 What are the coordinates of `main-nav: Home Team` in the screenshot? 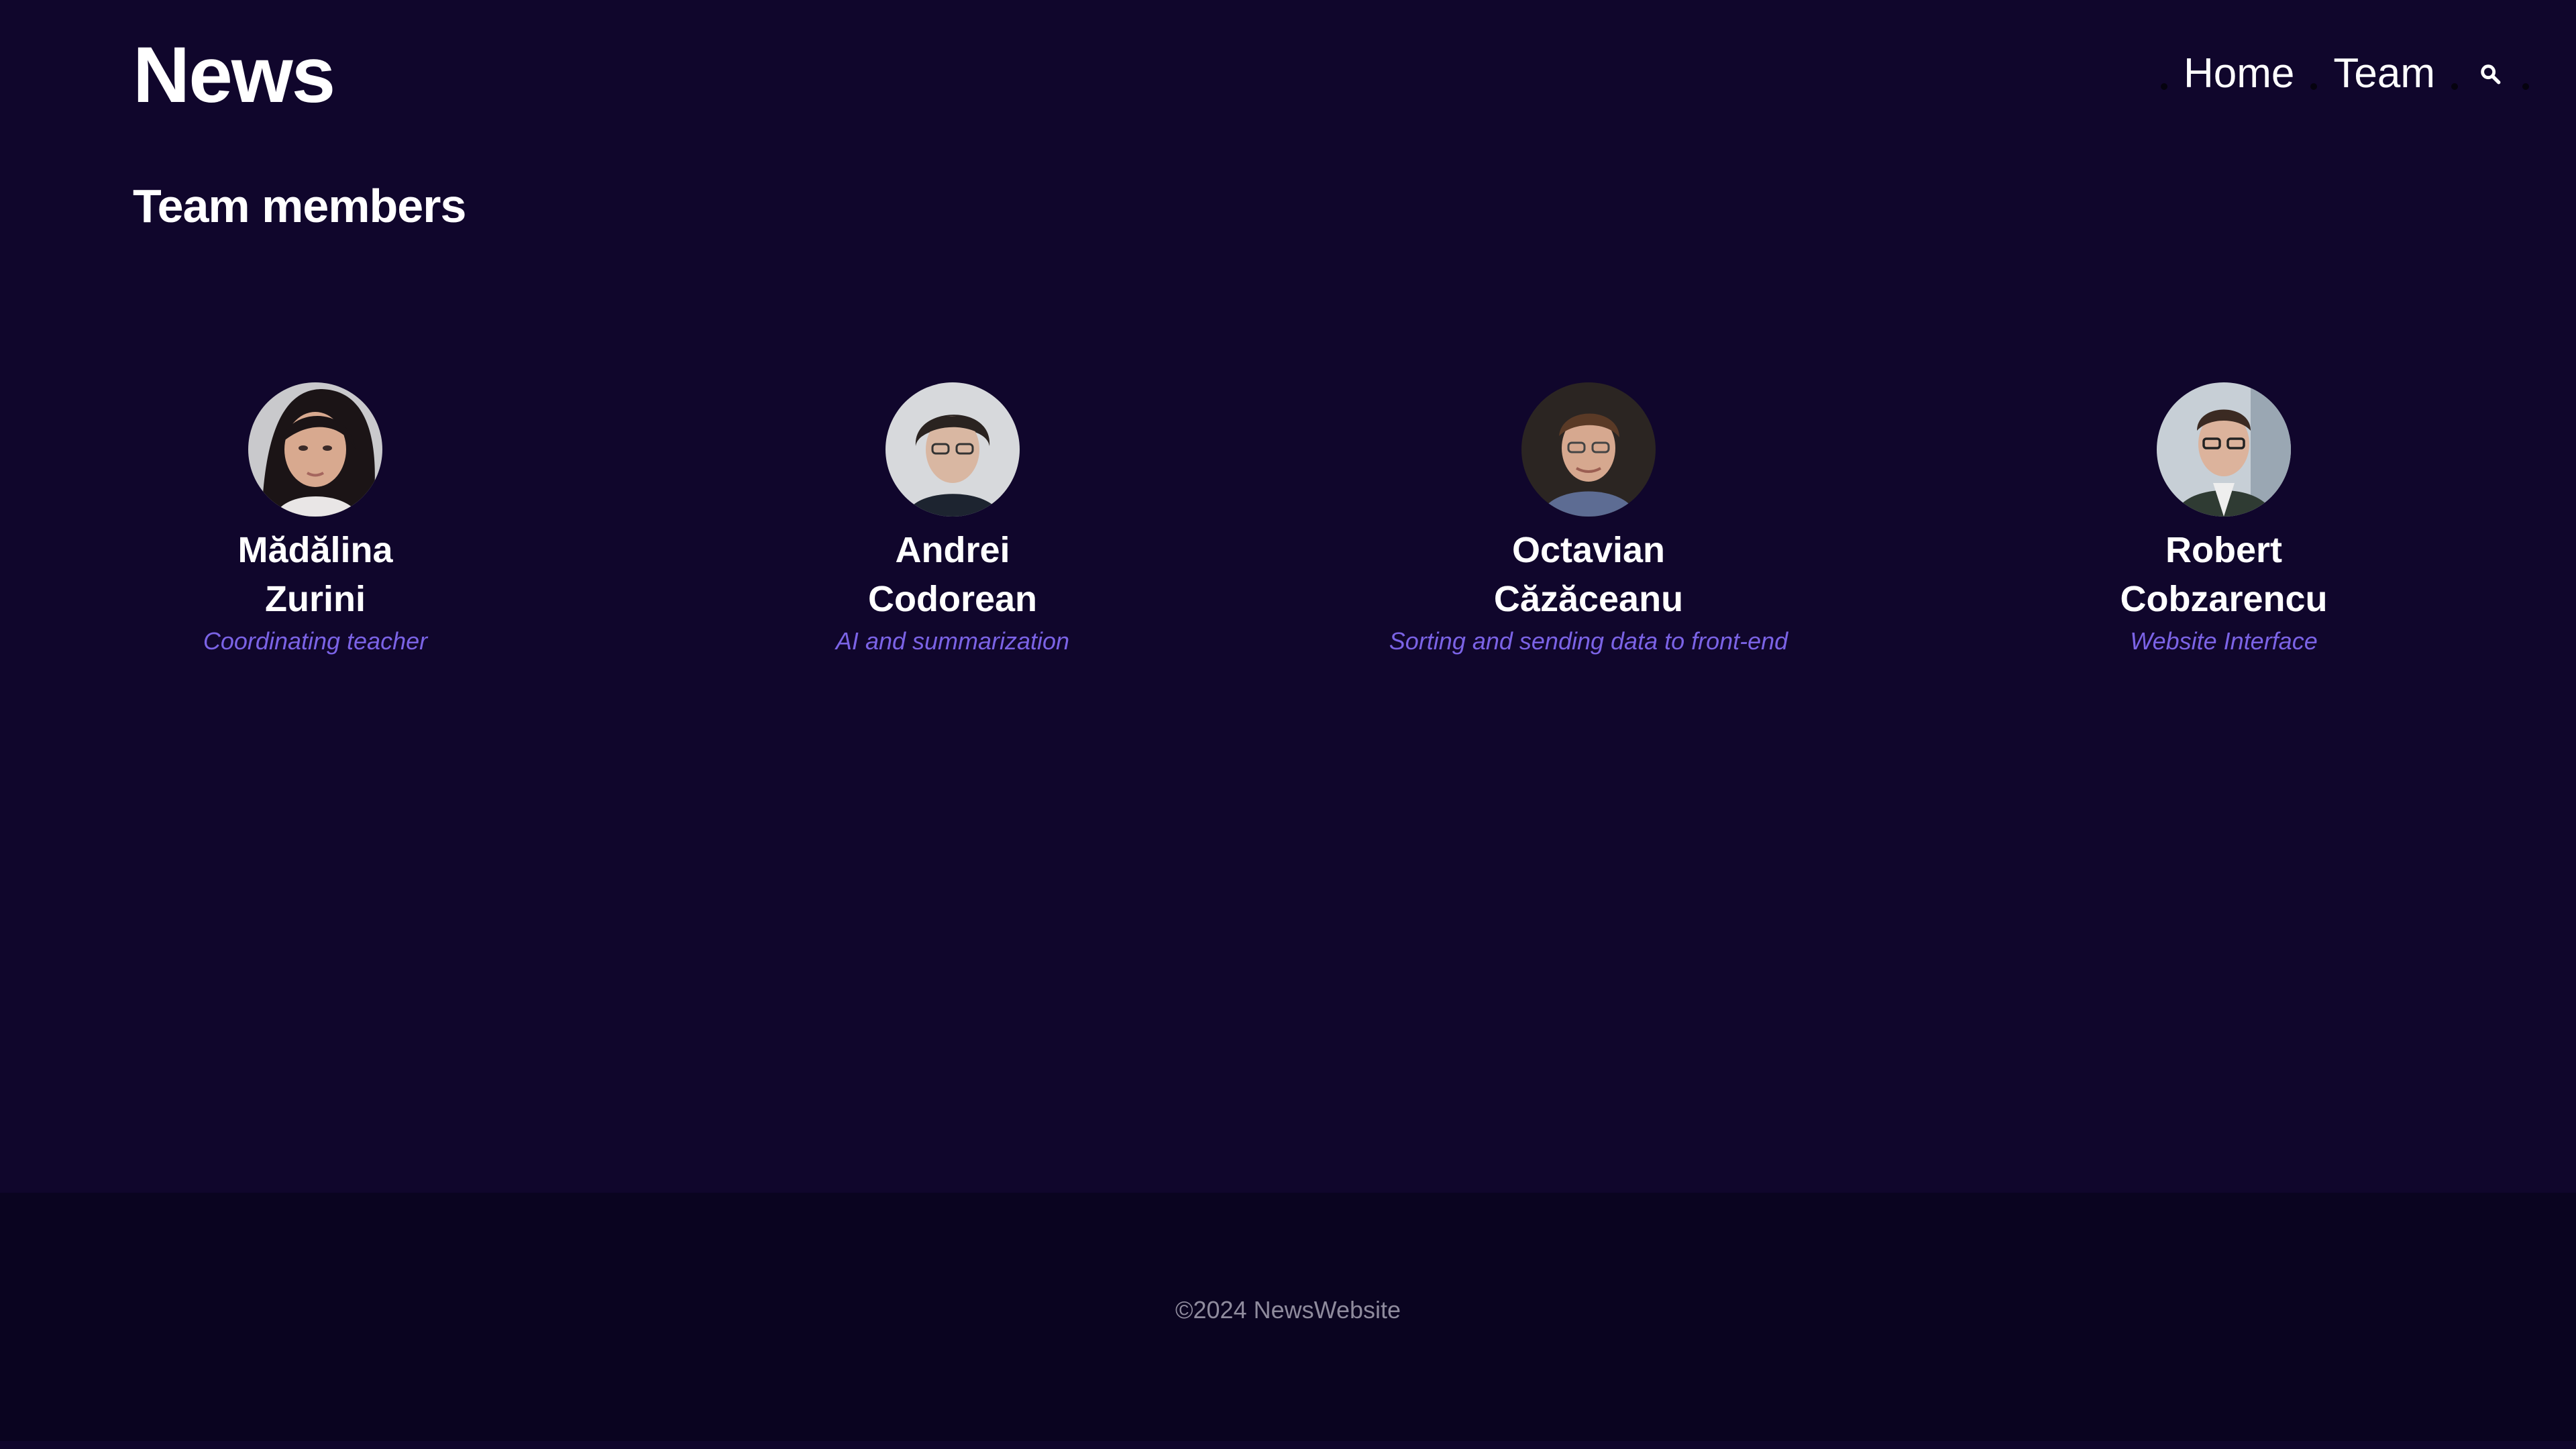 It's located at (2337, 73).